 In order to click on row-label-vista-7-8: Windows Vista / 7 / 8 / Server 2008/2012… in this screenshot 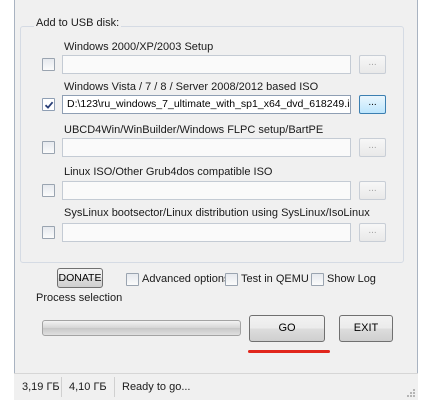, I will do `click(191, 87)`.